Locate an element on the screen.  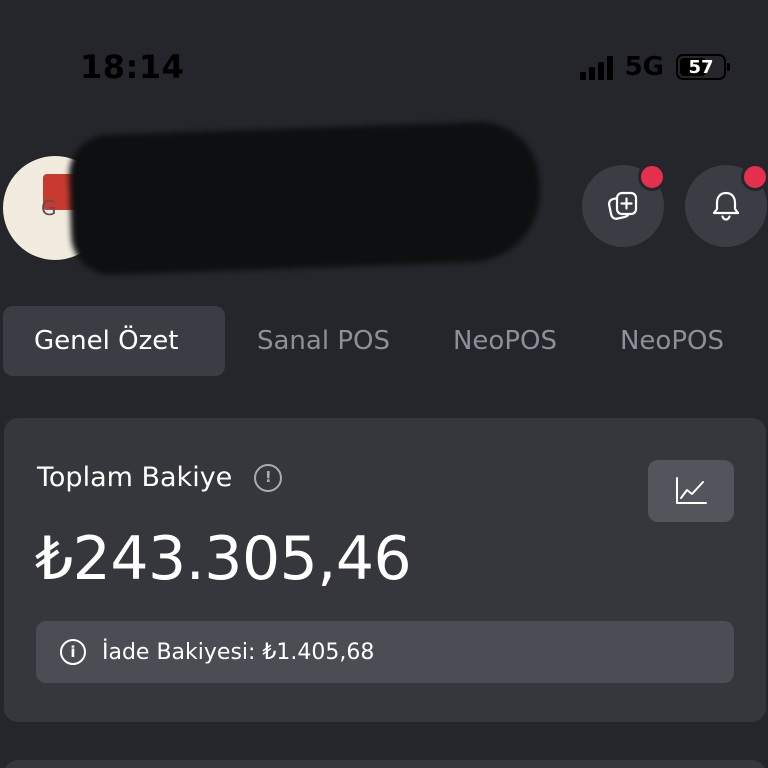
network-label: 5G is located at coordinates (644, 67).